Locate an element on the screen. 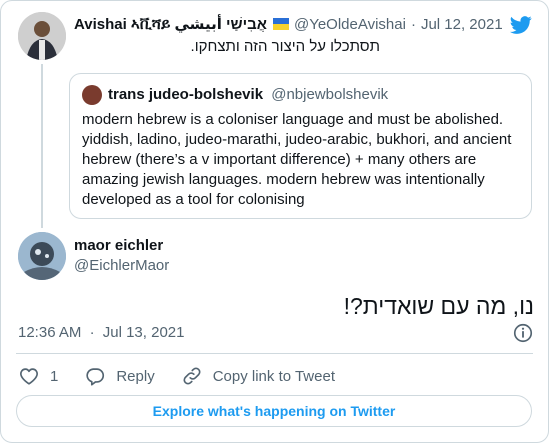 The width and height of the screenshot is (550, 444). heart-icon is located at coordinates (29, 376).